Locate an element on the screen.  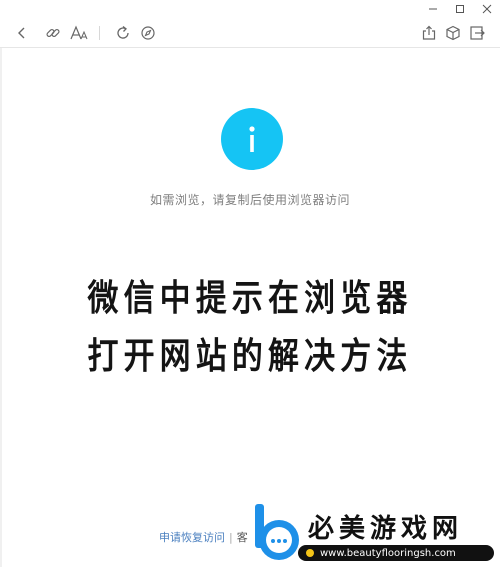
watermark-logo-icon is located at coordinates (277, 532).